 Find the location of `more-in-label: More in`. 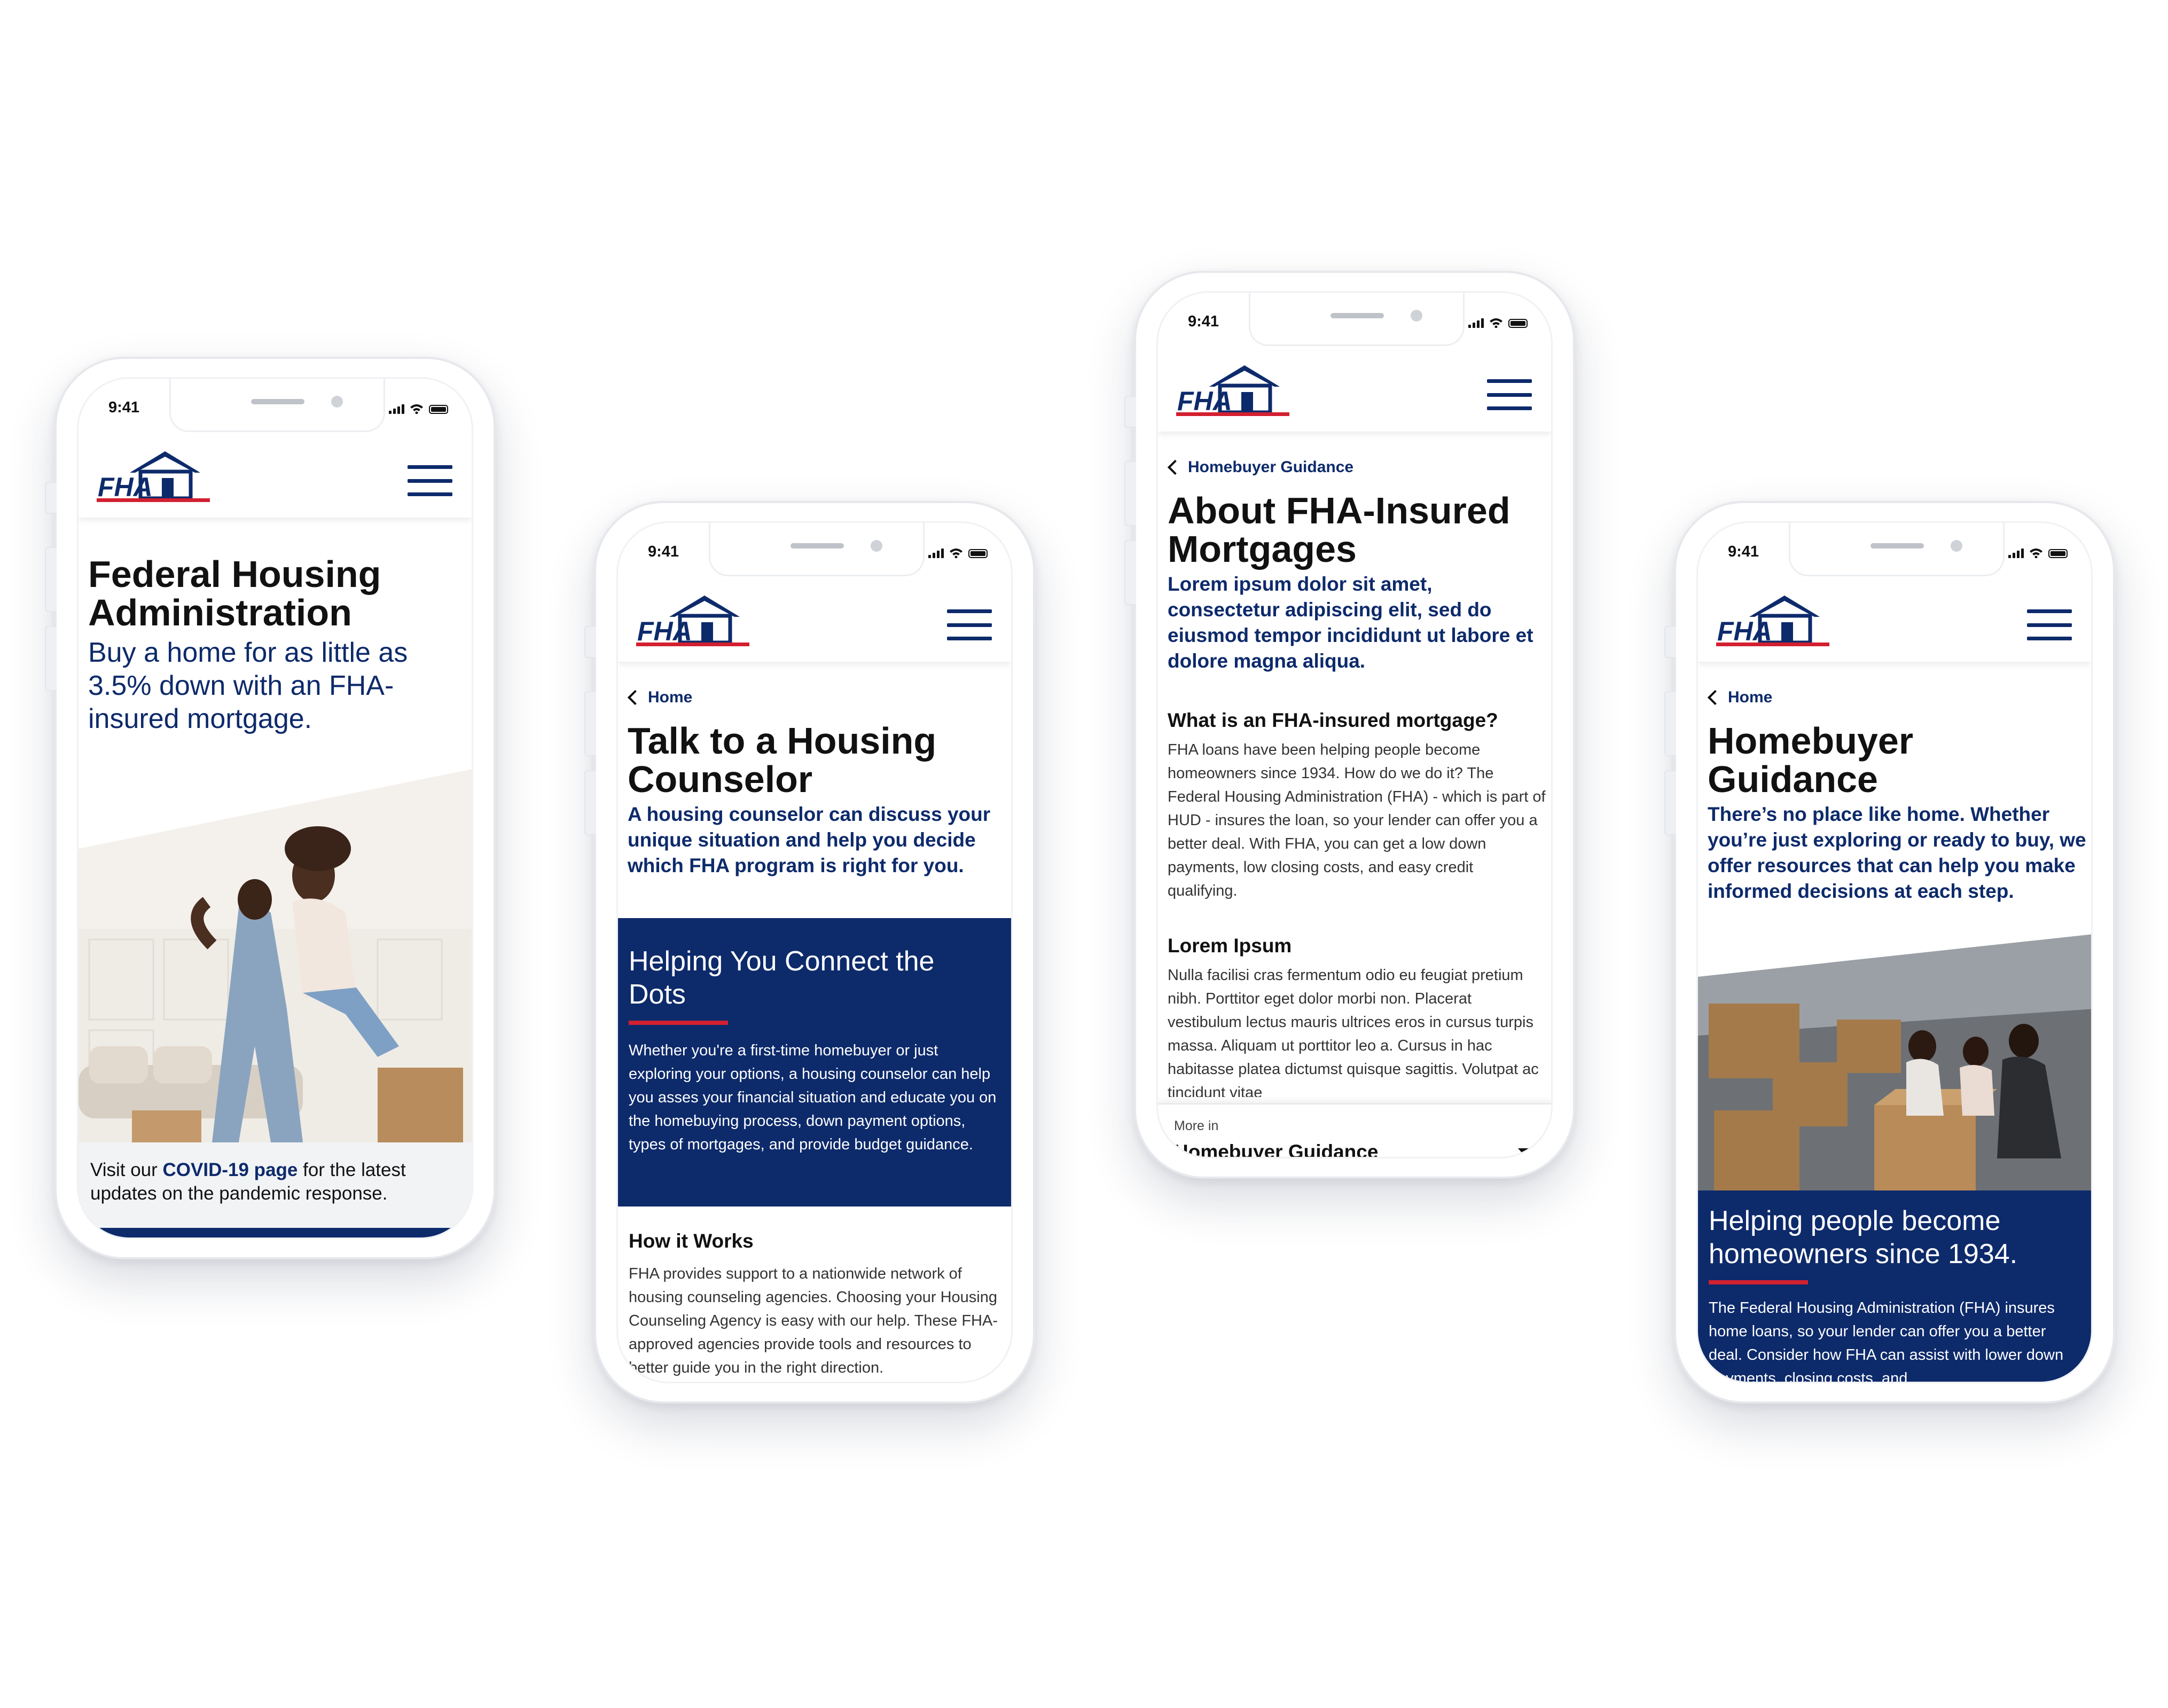

more-in-label: More in is located at coordinates (1196, 1125).